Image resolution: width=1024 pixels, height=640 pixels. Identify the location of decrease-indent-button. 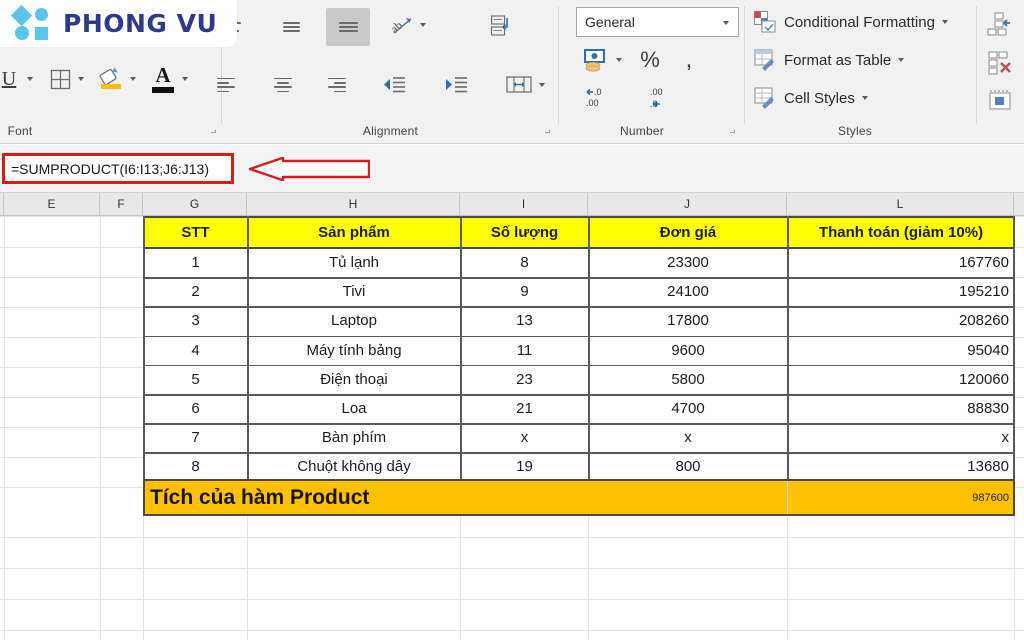
(394, 85).